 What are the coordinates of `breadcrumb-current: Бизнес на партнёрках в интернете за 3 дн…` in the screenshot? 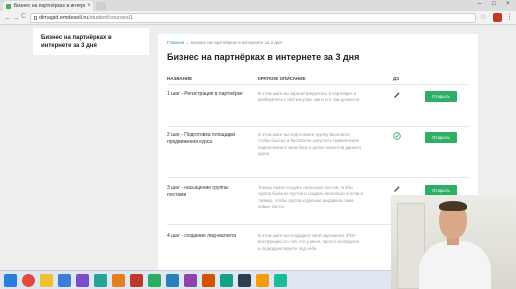 It's located at (236, 42).